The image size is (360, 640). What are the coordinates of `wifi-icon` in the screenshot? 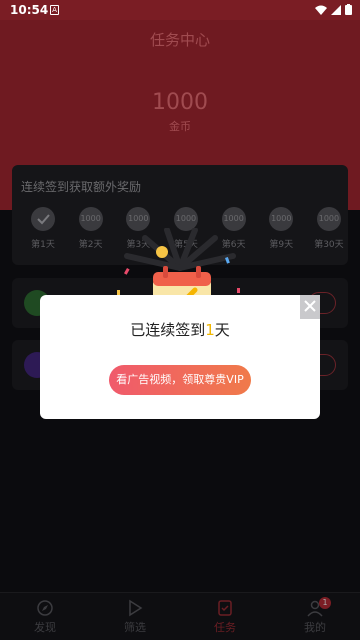 It's located at (321, 10).